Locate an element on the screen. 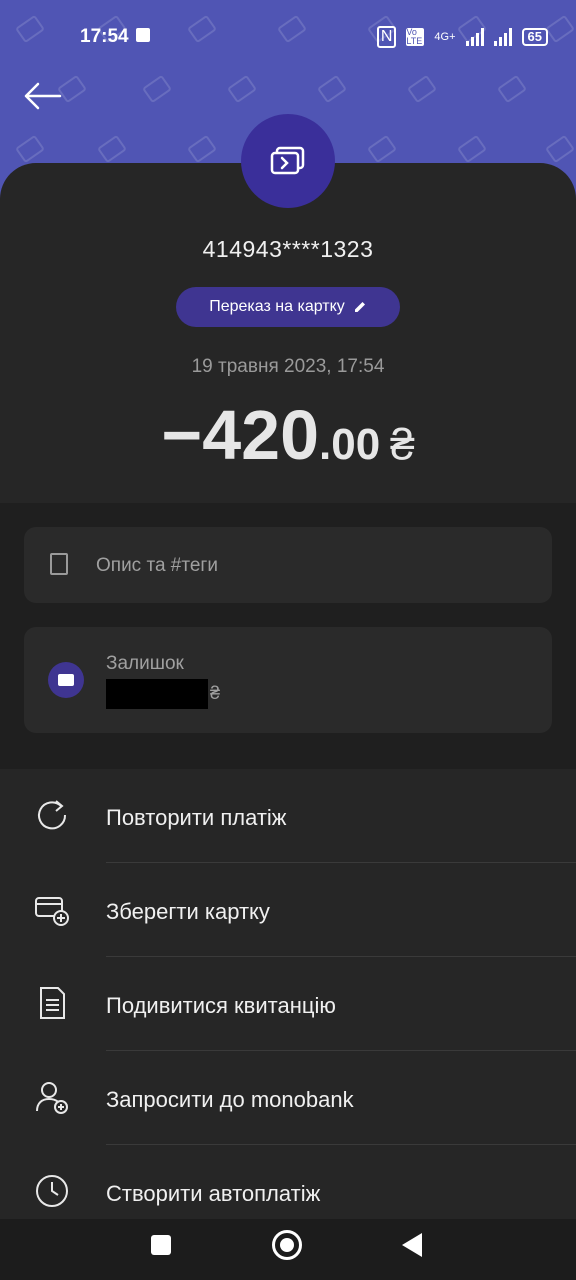 Image resolution: width=576 pixels, height=1280 pixels. action-label: Запросити до monobank is located at coordinates (230, 1099).